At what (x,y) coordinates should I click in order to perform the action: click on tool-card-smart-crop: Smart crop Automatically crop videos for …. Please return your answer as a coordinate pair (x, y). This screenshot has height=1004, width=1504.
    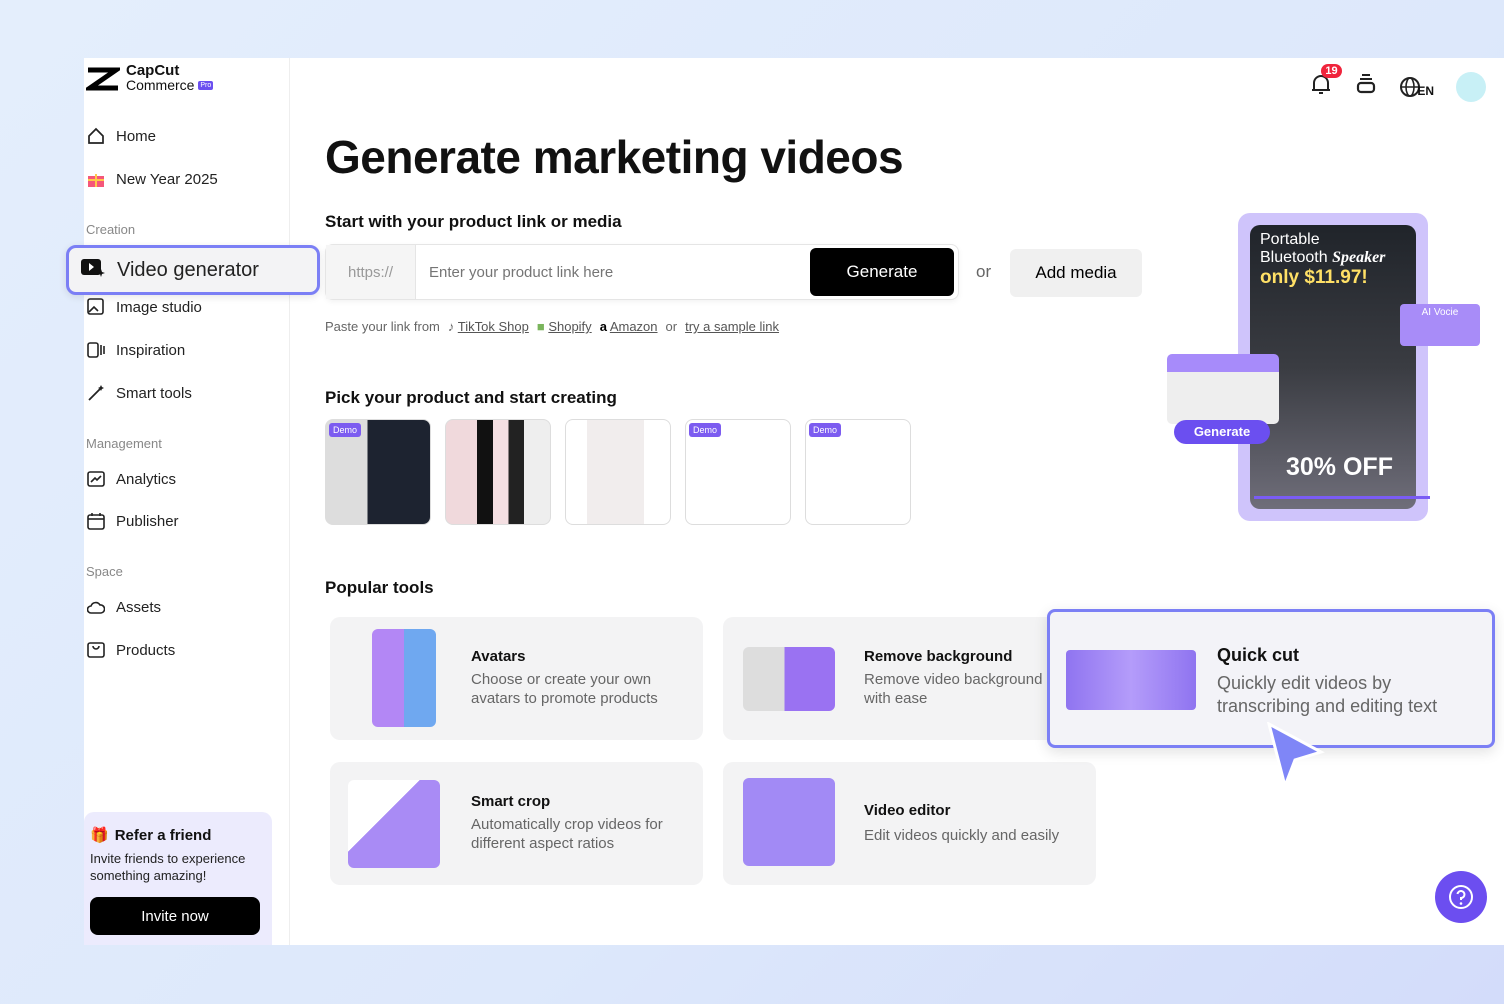
    Looking at the image, I should click on (516, 823).